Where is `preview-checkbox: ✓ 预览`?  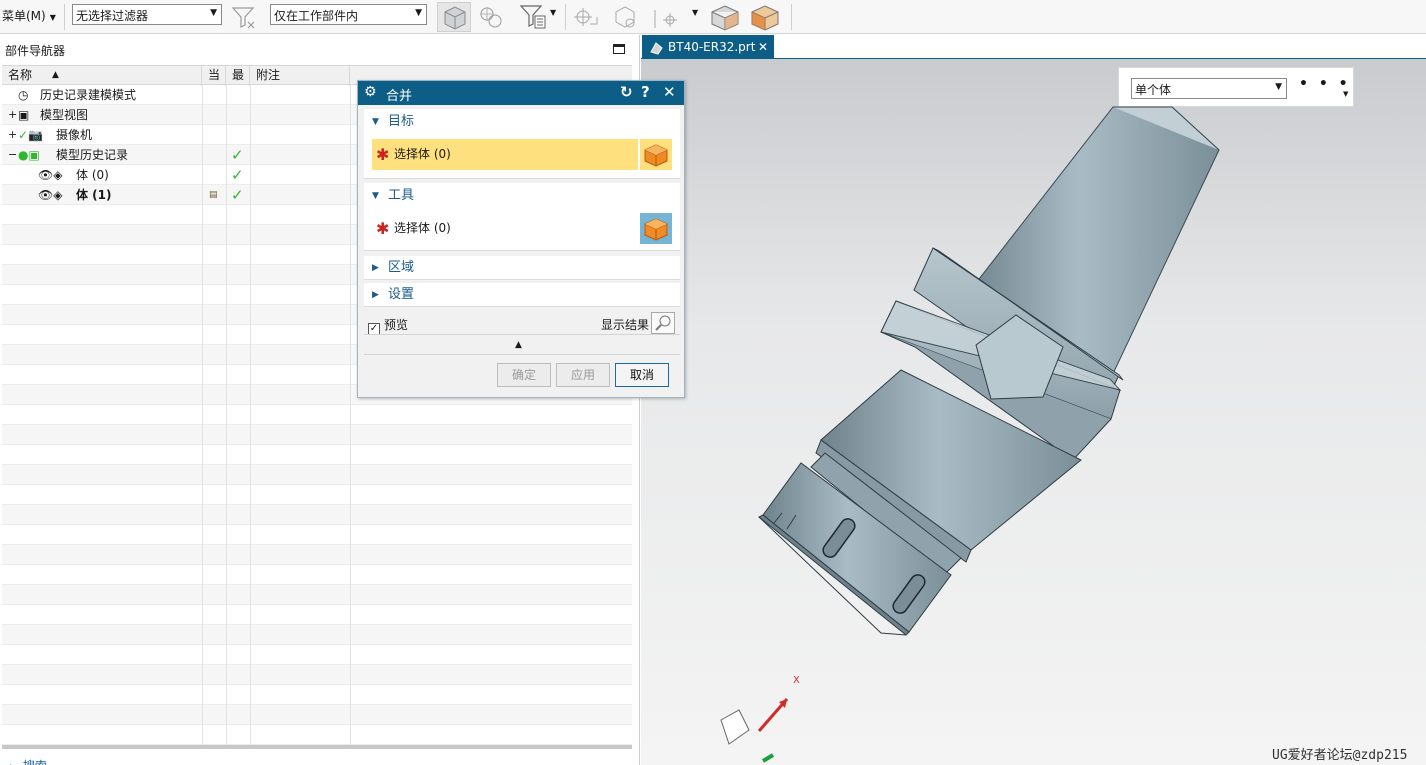 preview-checkbox: ✓ 预览 is located at coordinates (388, 325).